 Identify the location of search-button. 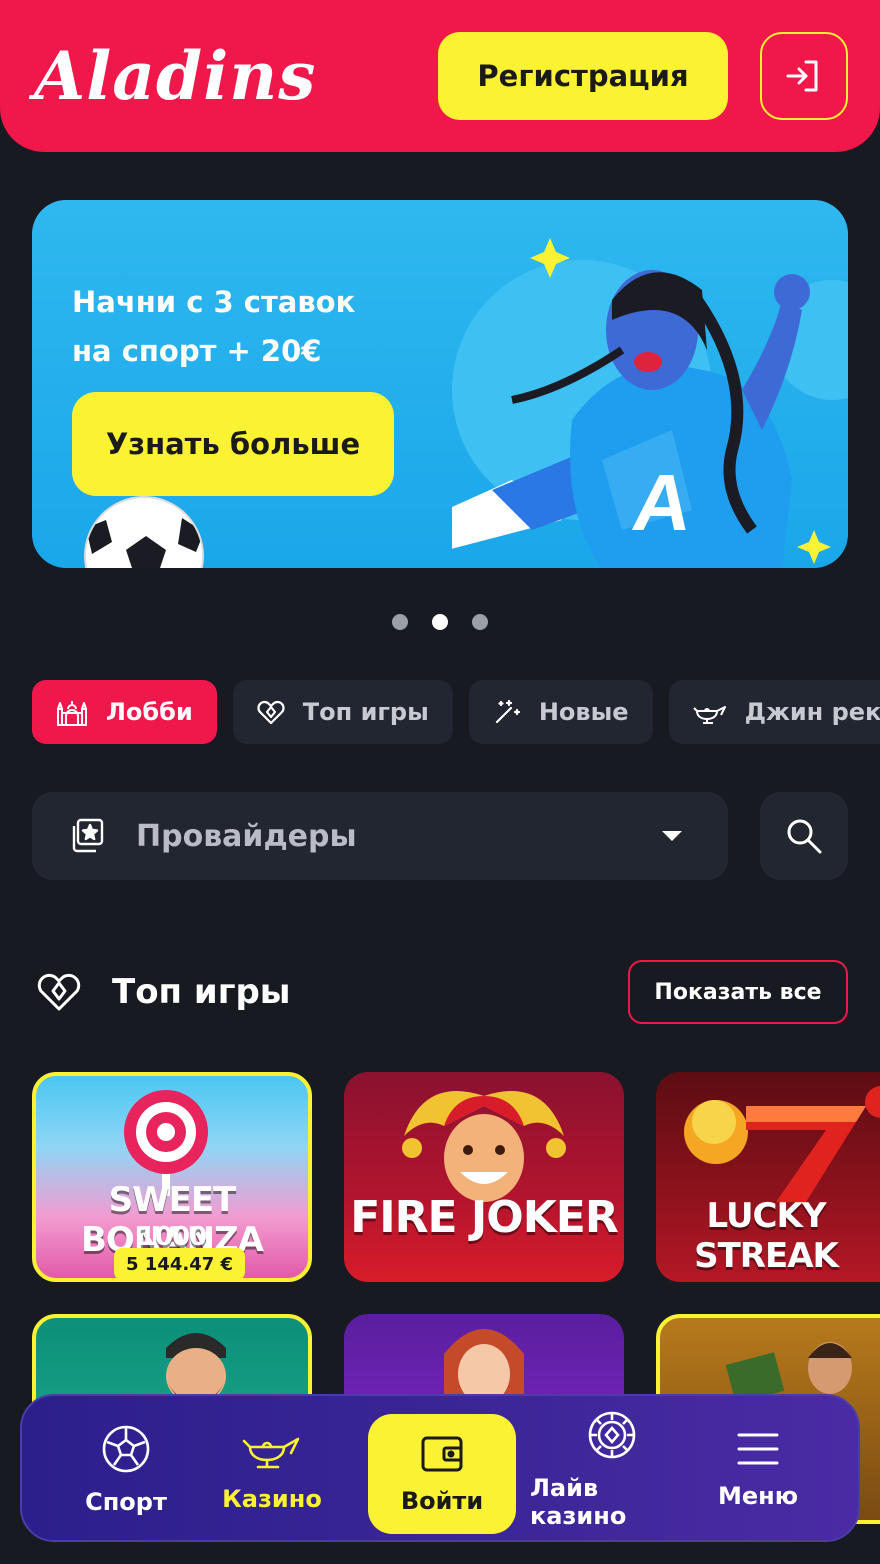
(804, 836).